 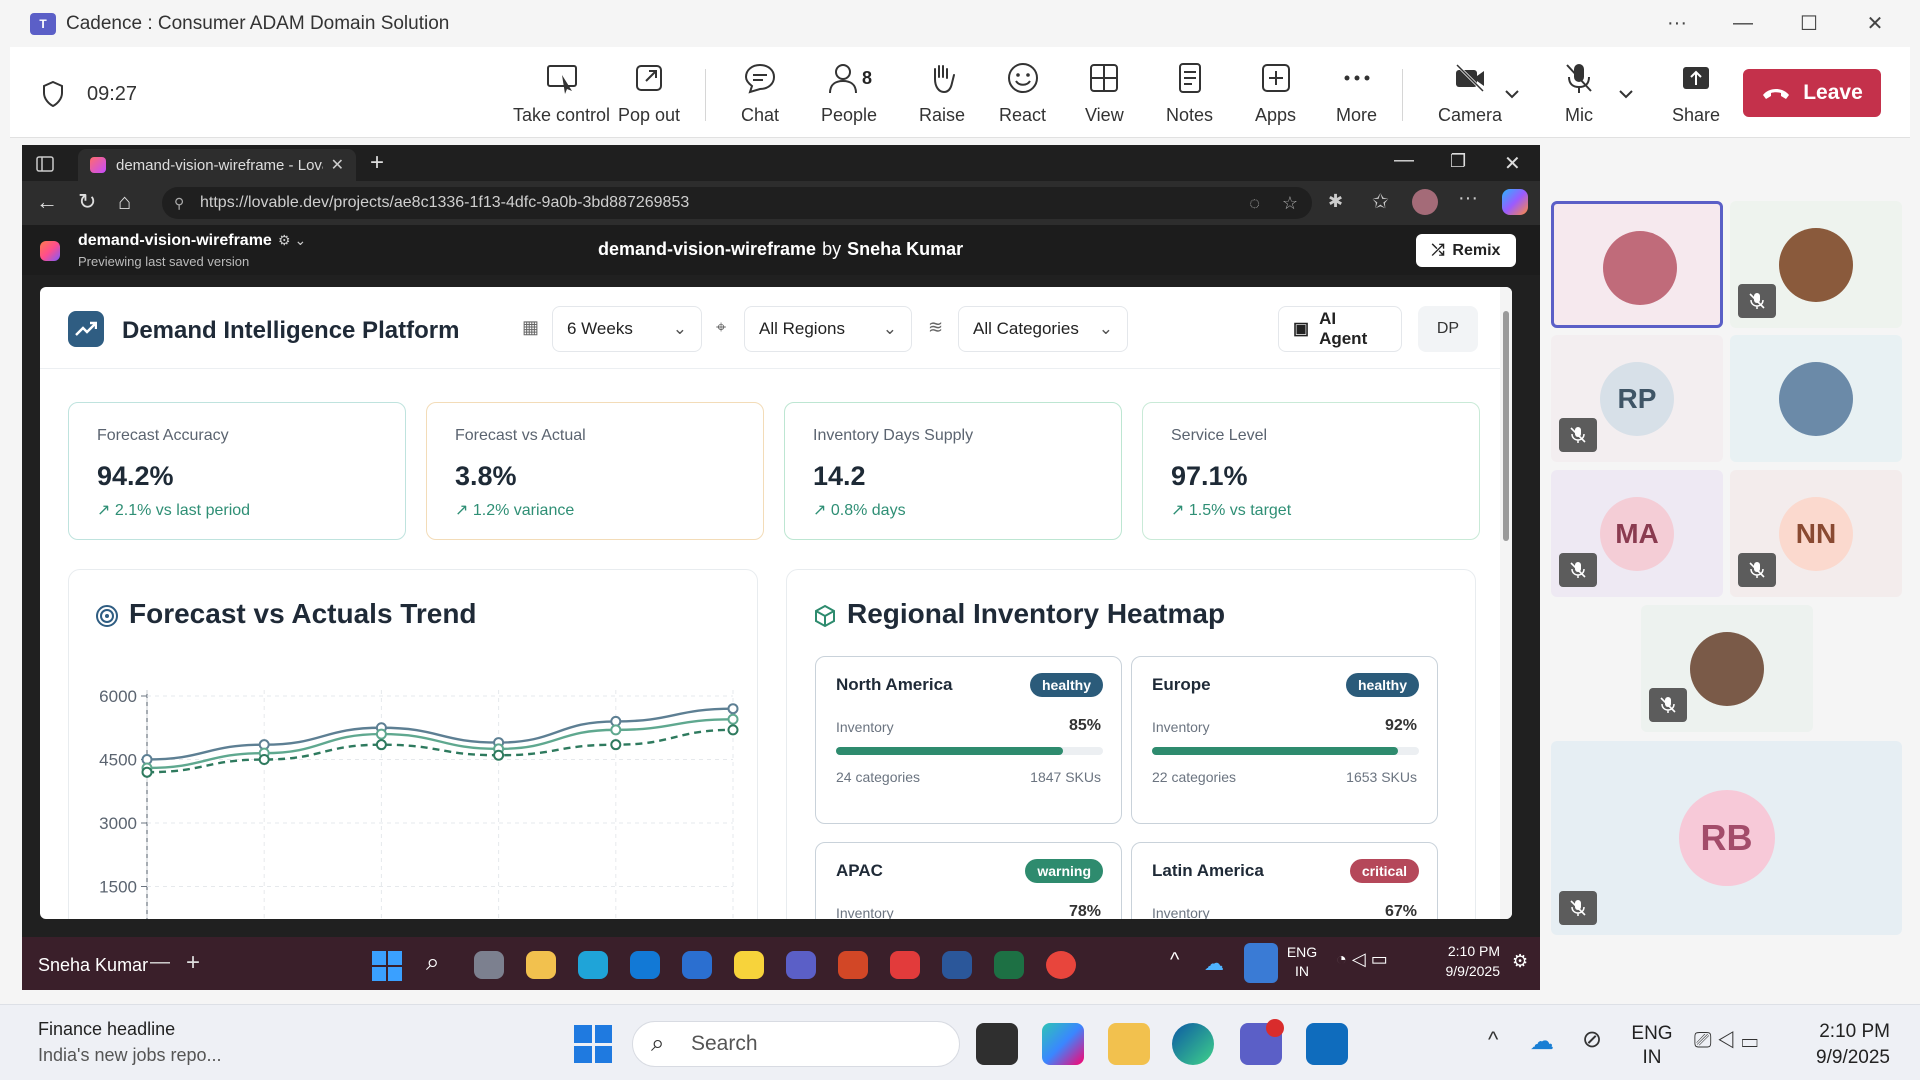 What do you see at coordinates (1468, 198) in the screenshot?
I see `browser-menu-icon: ···` at bounding box center [1468, 198].